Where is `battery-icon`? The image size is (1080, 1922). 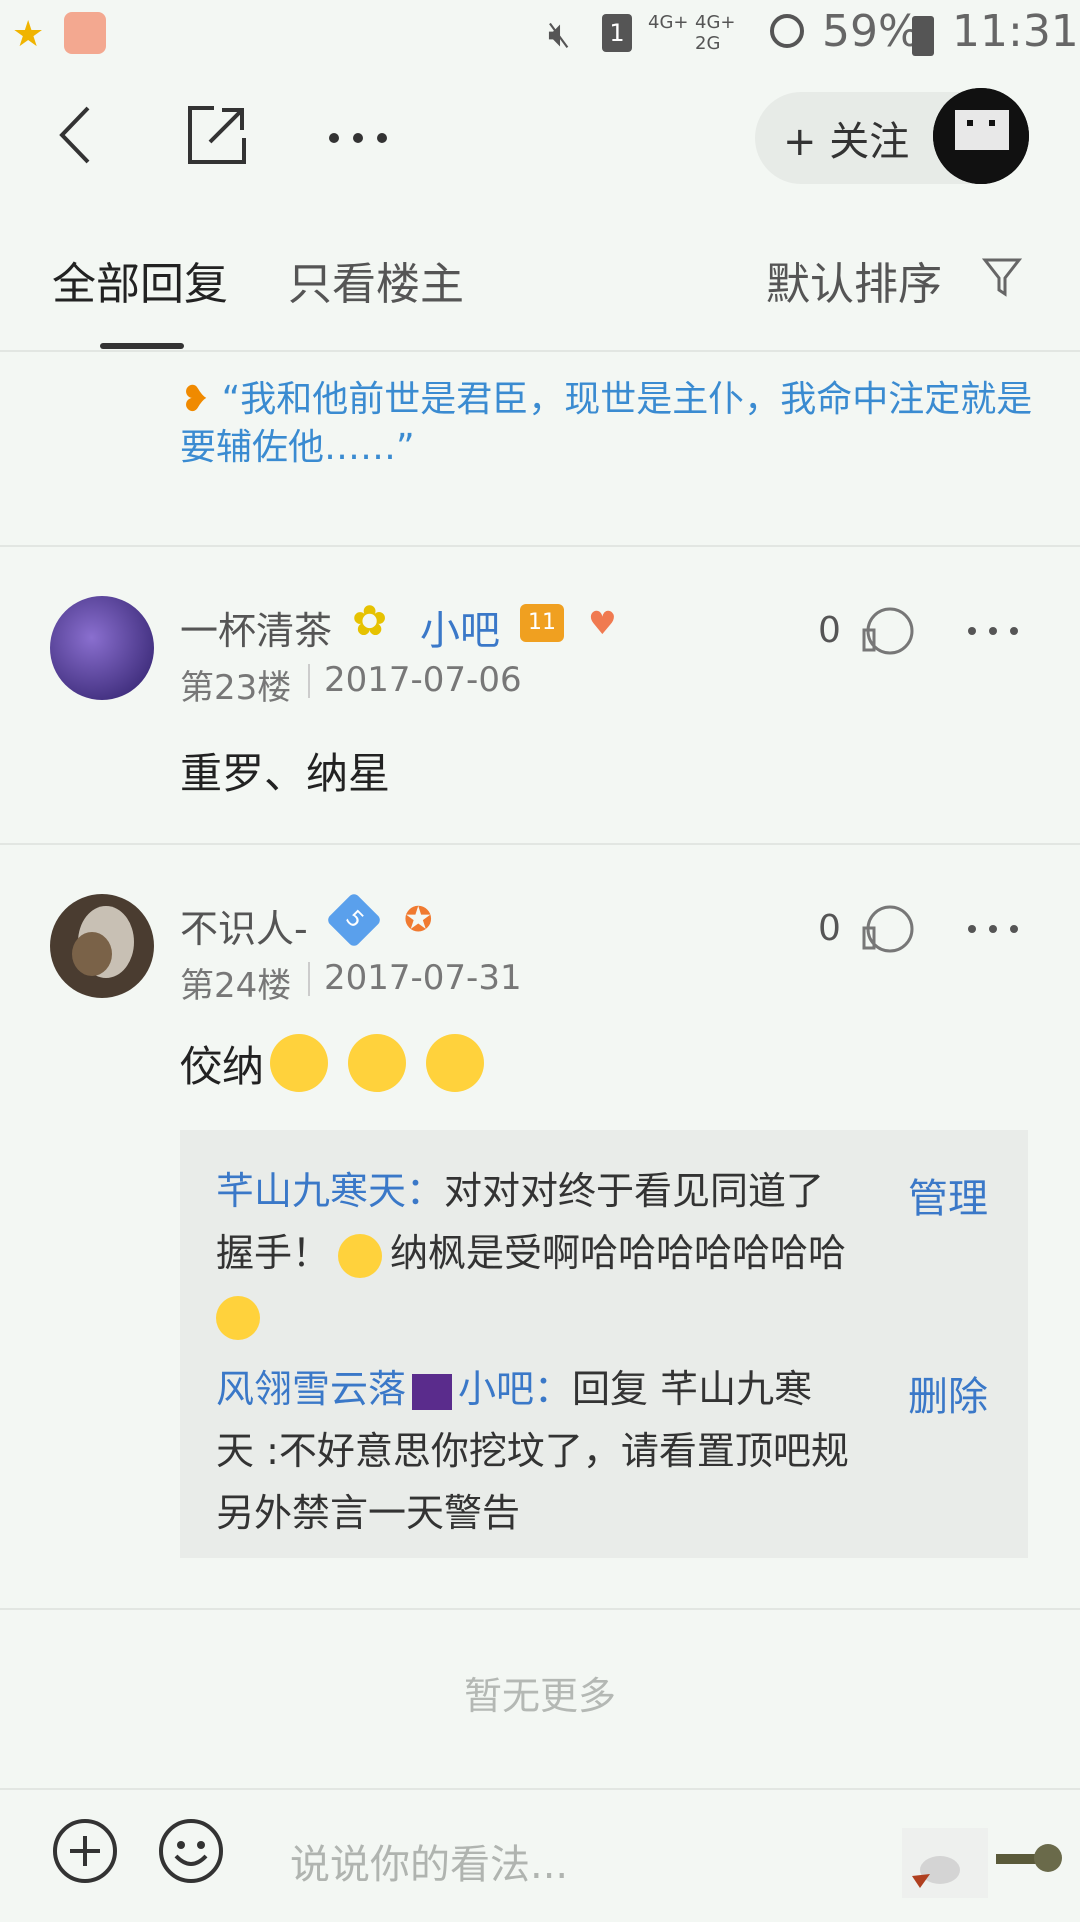
battery-icon is located at coordinates (923, 36).